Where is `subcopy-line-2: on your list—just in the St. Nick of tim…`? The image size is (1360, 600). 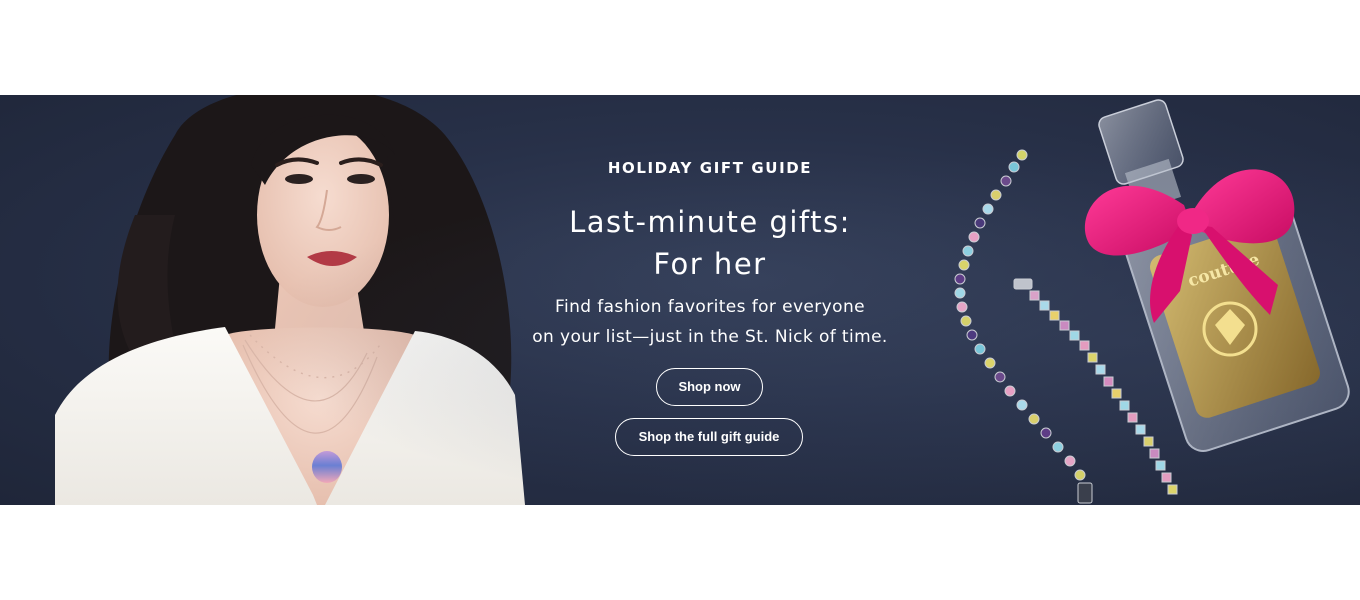
subcopy-line-2: on your list—just in the St. Nick of tim… is located at coordinates (710, 337).